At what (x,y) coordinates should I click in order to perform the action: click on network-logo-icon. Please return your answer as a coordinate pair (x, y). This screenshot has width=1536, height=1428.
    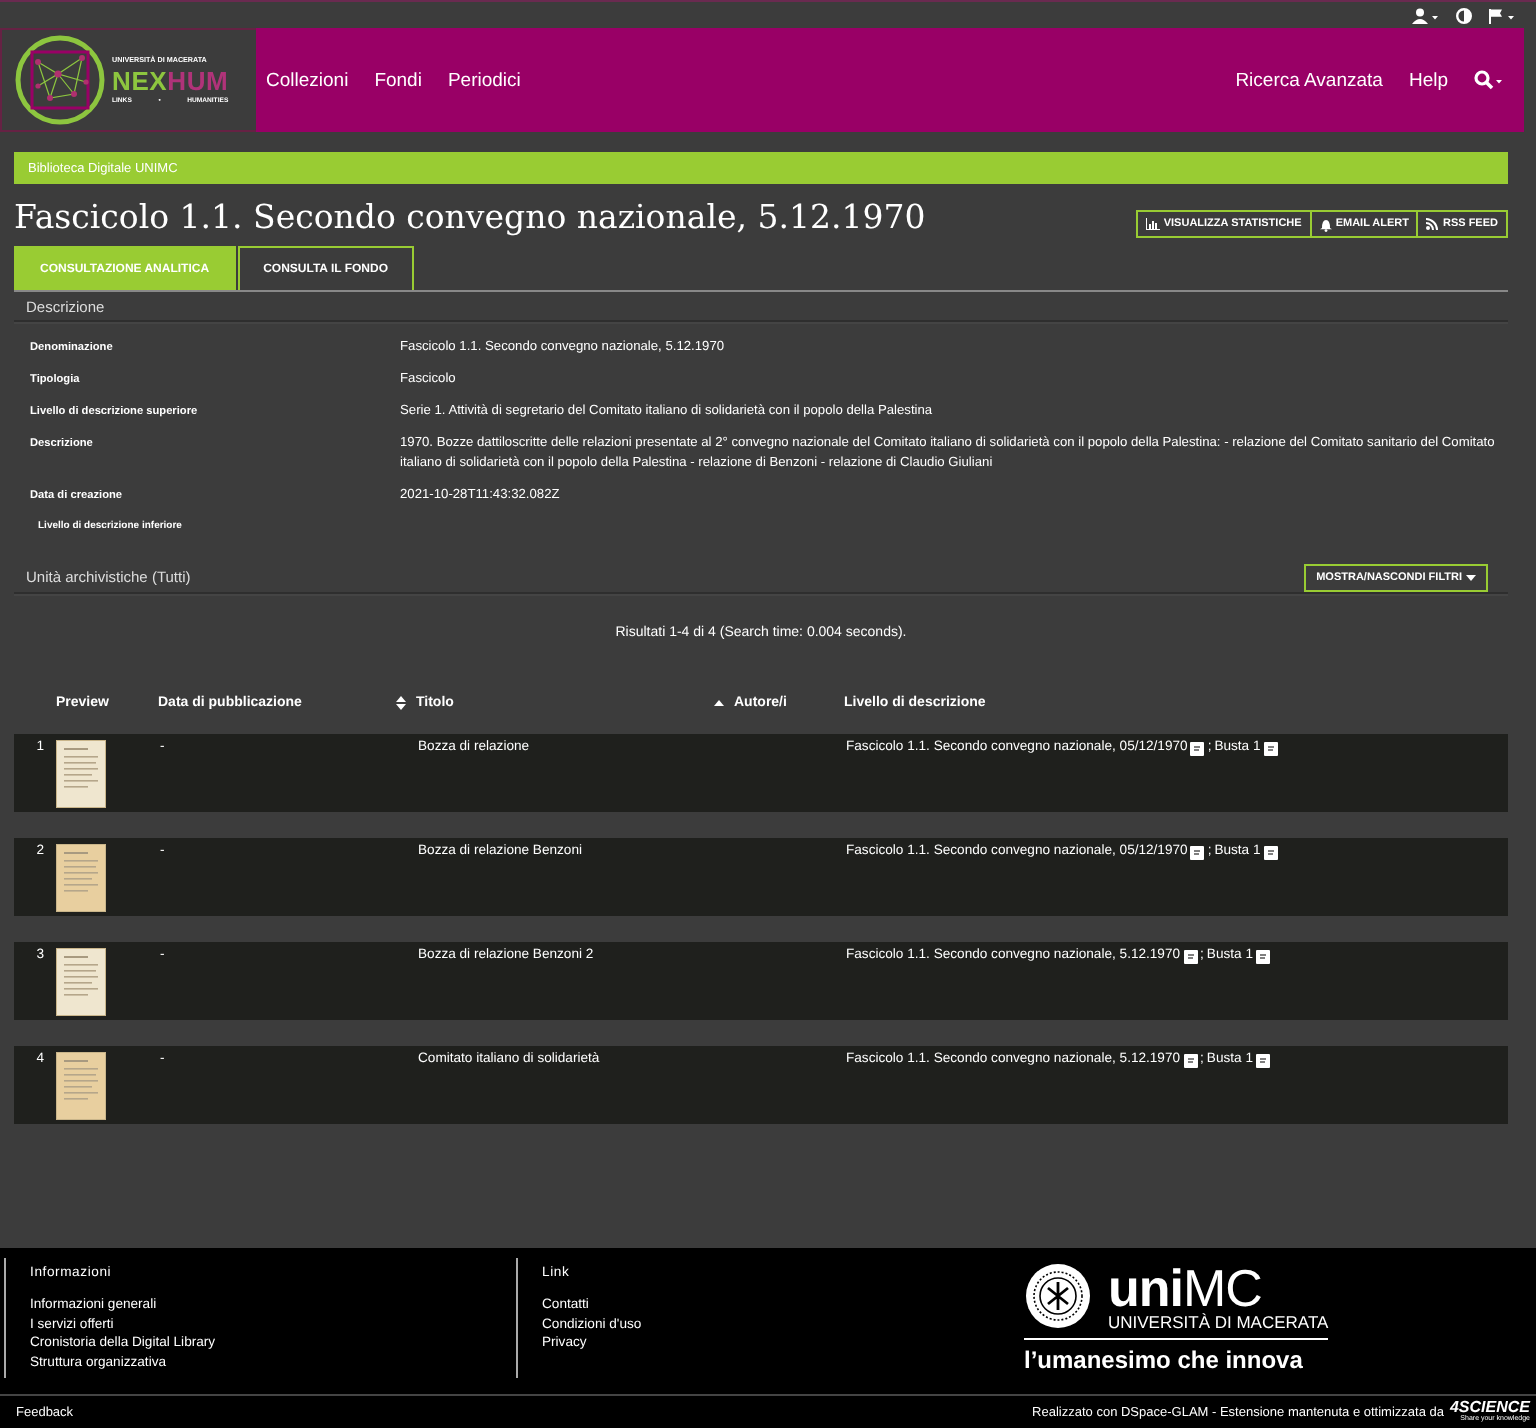
    Looking at the image, I should click on (60, 80).